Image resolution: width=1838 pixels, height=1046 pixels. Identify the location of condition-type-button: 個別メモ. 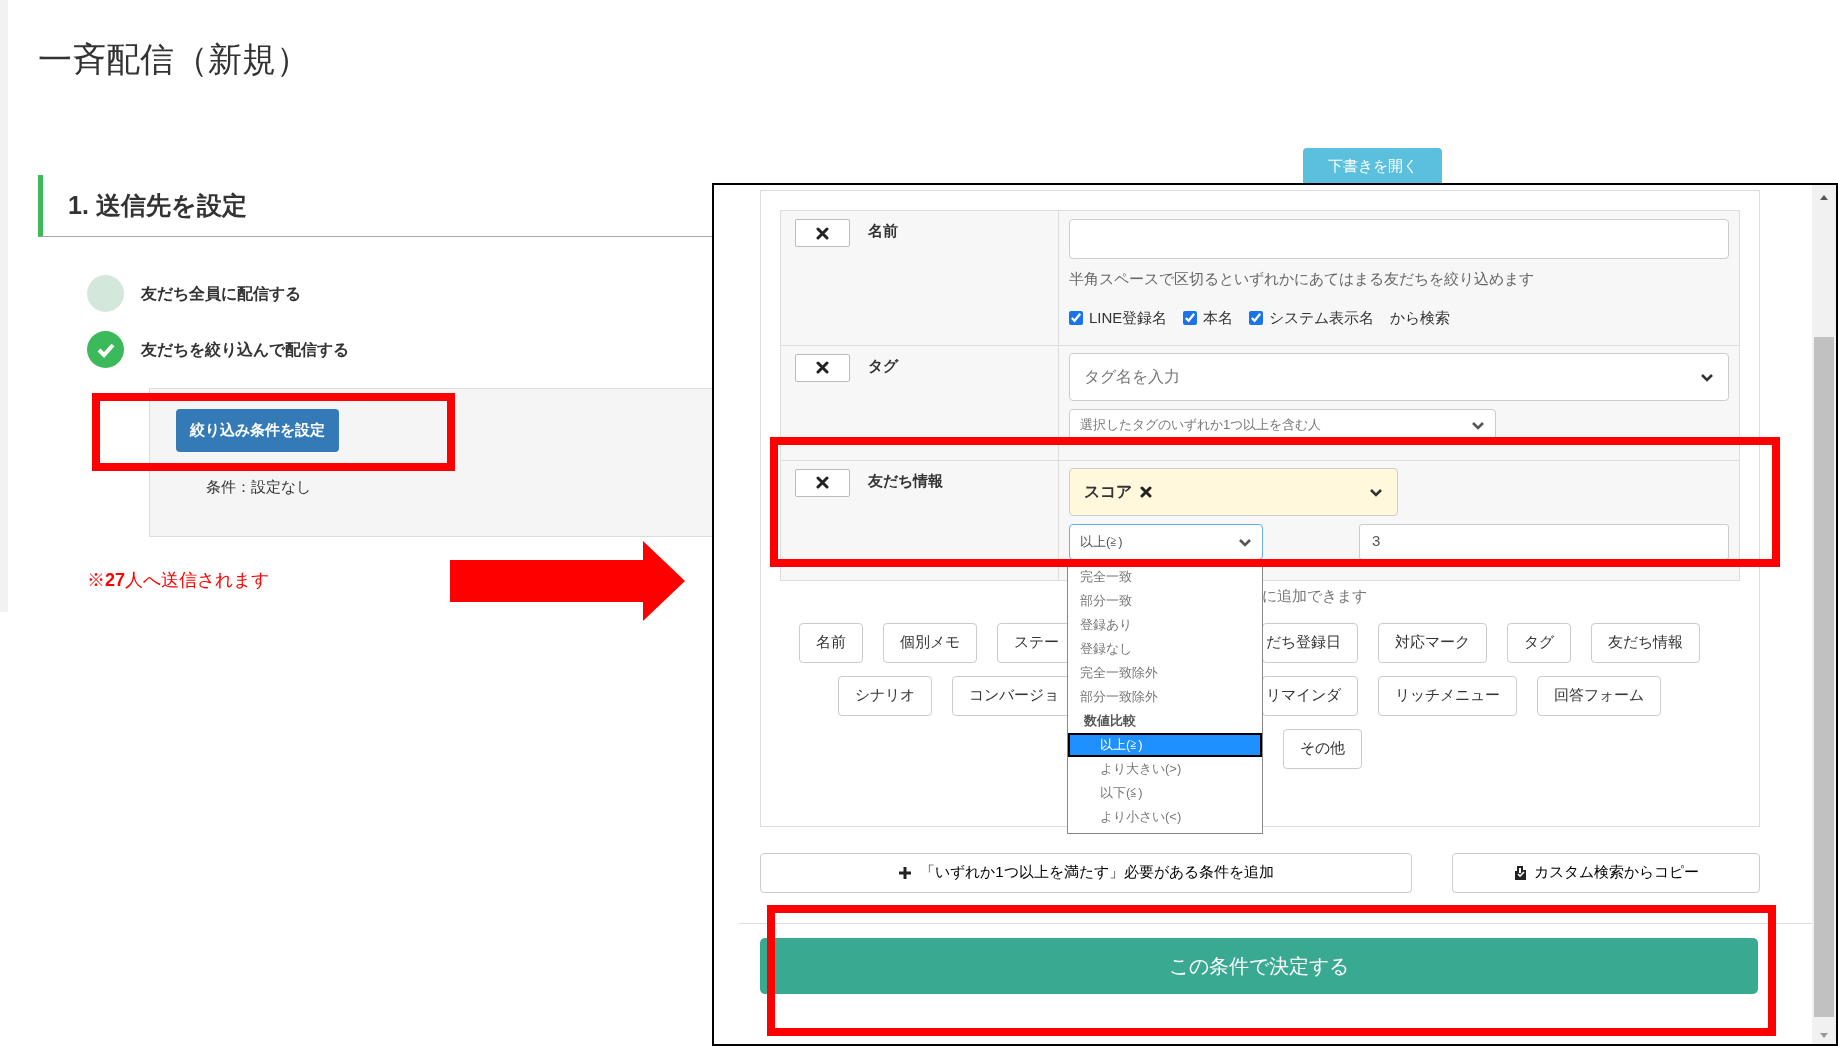
(930, 642).